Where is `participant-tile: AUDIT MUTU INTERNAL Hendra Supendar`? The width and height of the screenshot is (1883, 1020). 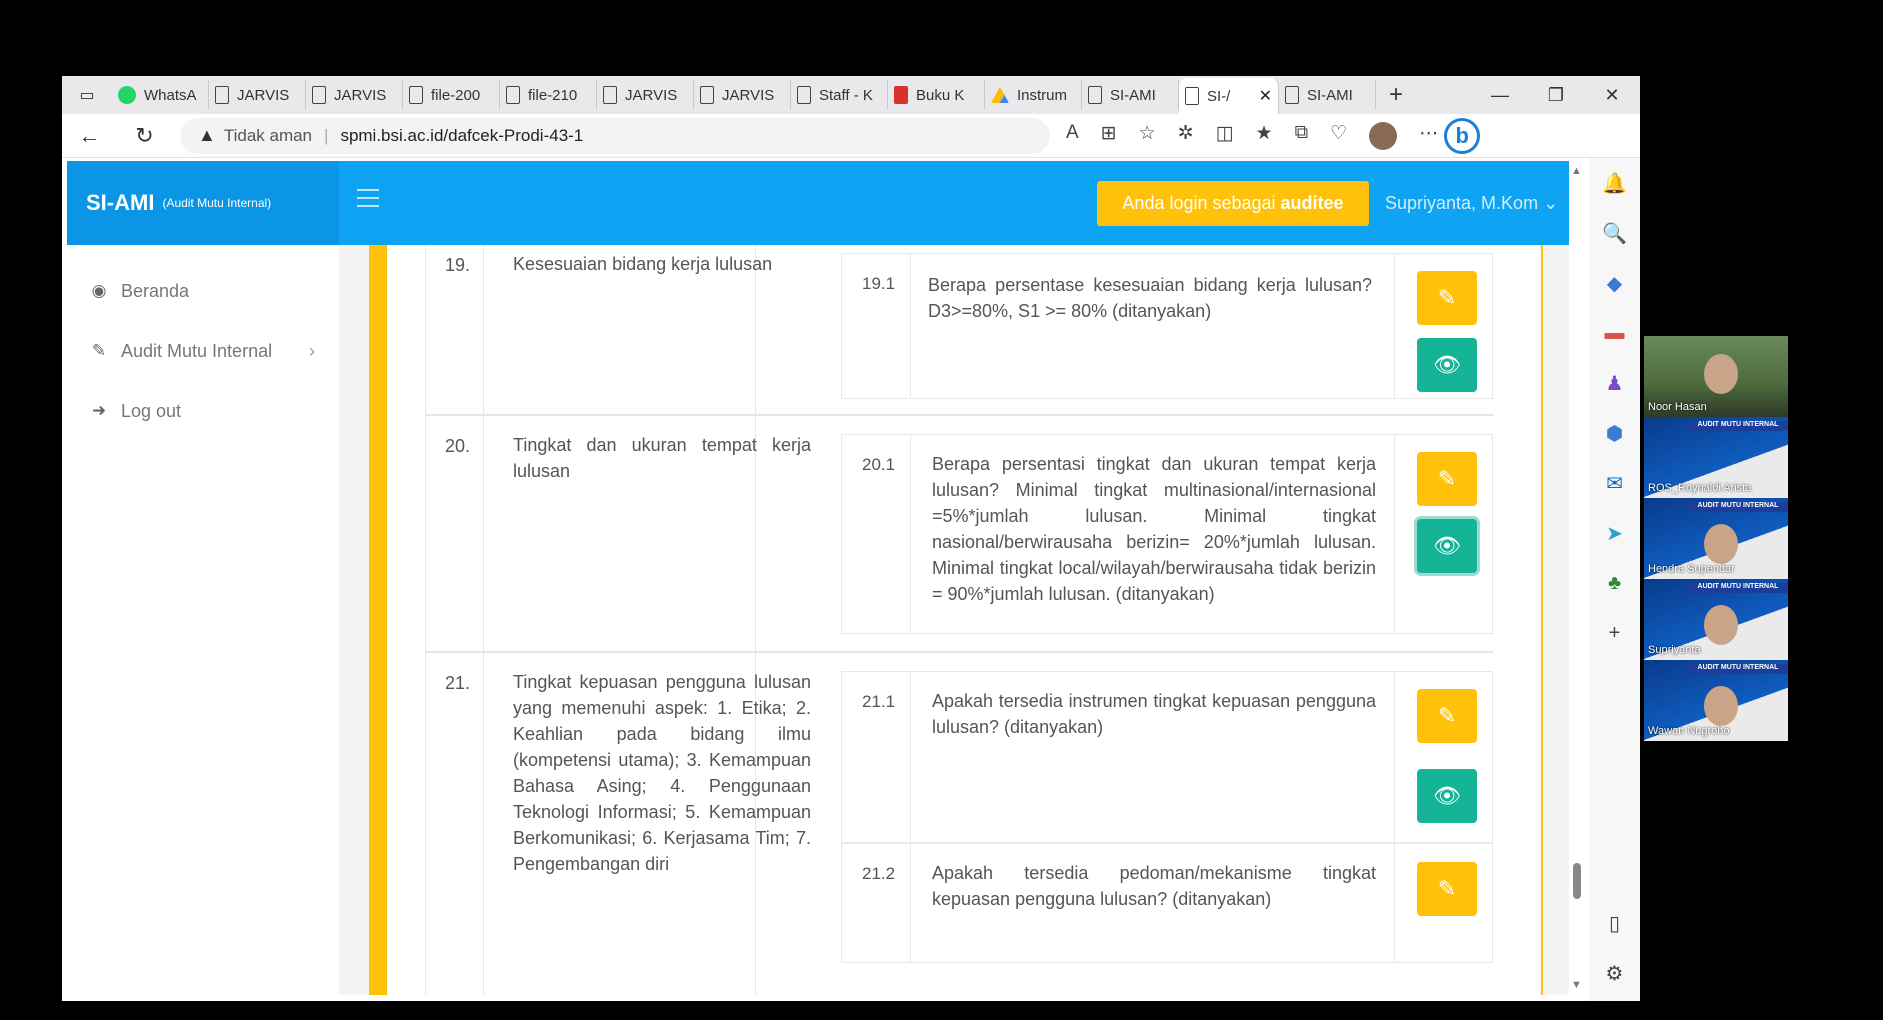 participant-tile: AUDIT MUTU INTERNAL Hendra Supendar is located at coordinates (1716, 538).